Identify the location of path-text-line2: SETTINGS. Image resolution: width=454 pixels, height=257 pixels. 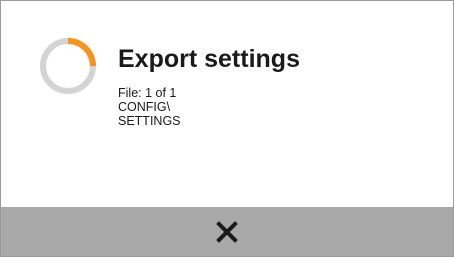
(149, 121).